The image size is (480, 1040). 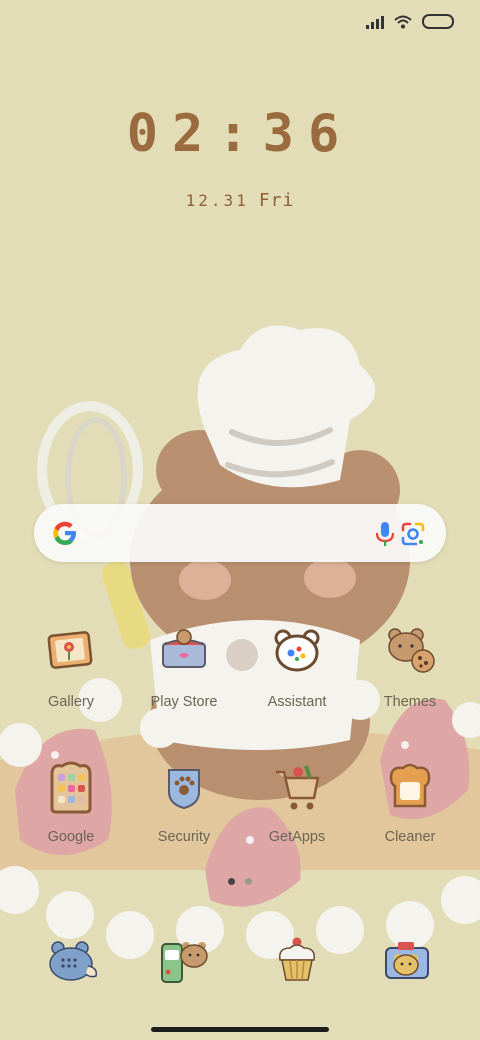 I want to click on app-label: Cleaner, so click(x=410, y=837).